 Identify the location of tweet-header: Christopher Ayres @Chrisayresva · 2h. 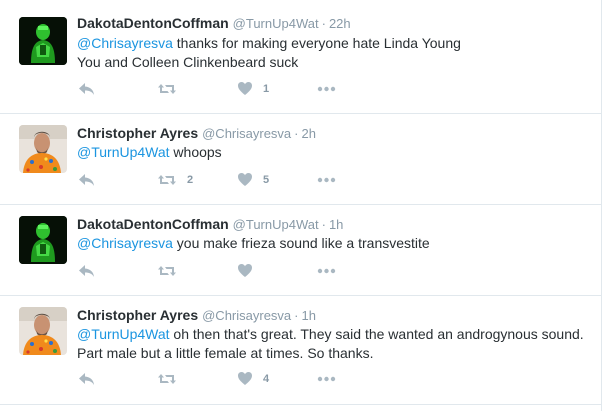
(196, 133).